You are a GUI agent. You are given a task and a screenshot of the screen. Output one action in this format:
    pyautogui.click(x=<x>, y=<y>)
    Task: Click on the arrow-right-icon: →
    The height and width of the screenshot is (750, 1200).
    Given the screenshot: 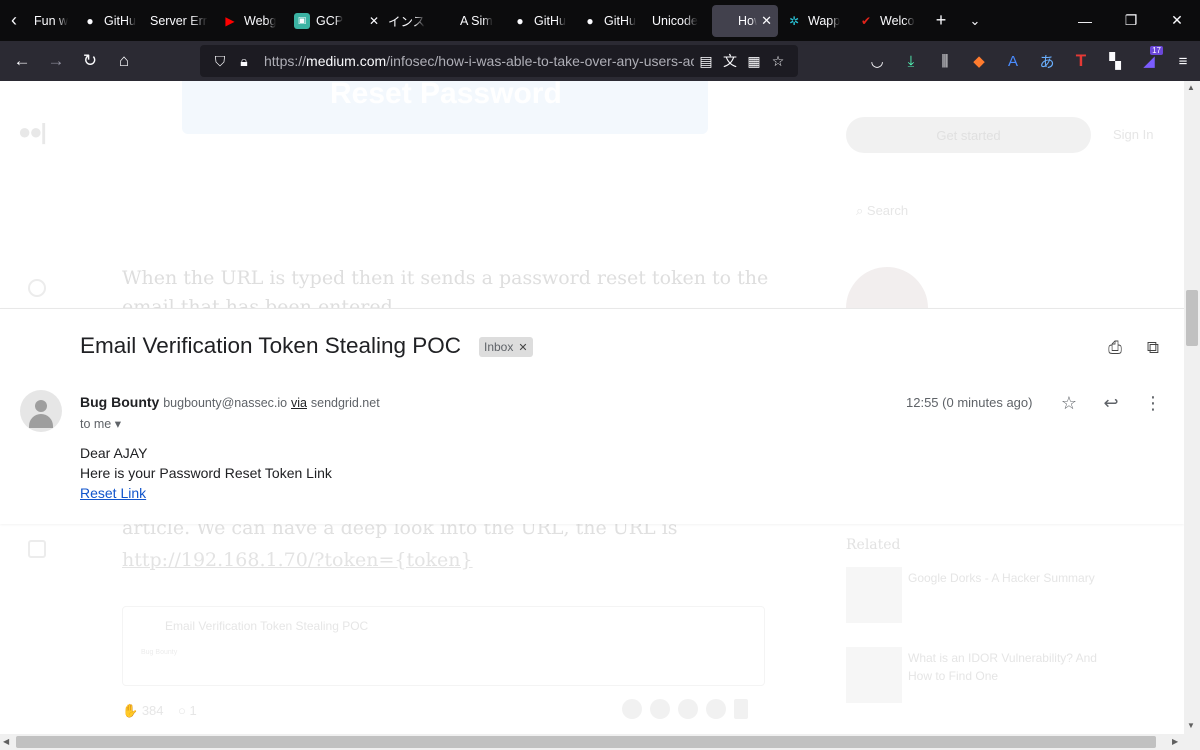 What is the action you would take?
    pyautogui.click(x=56, y=60)
    